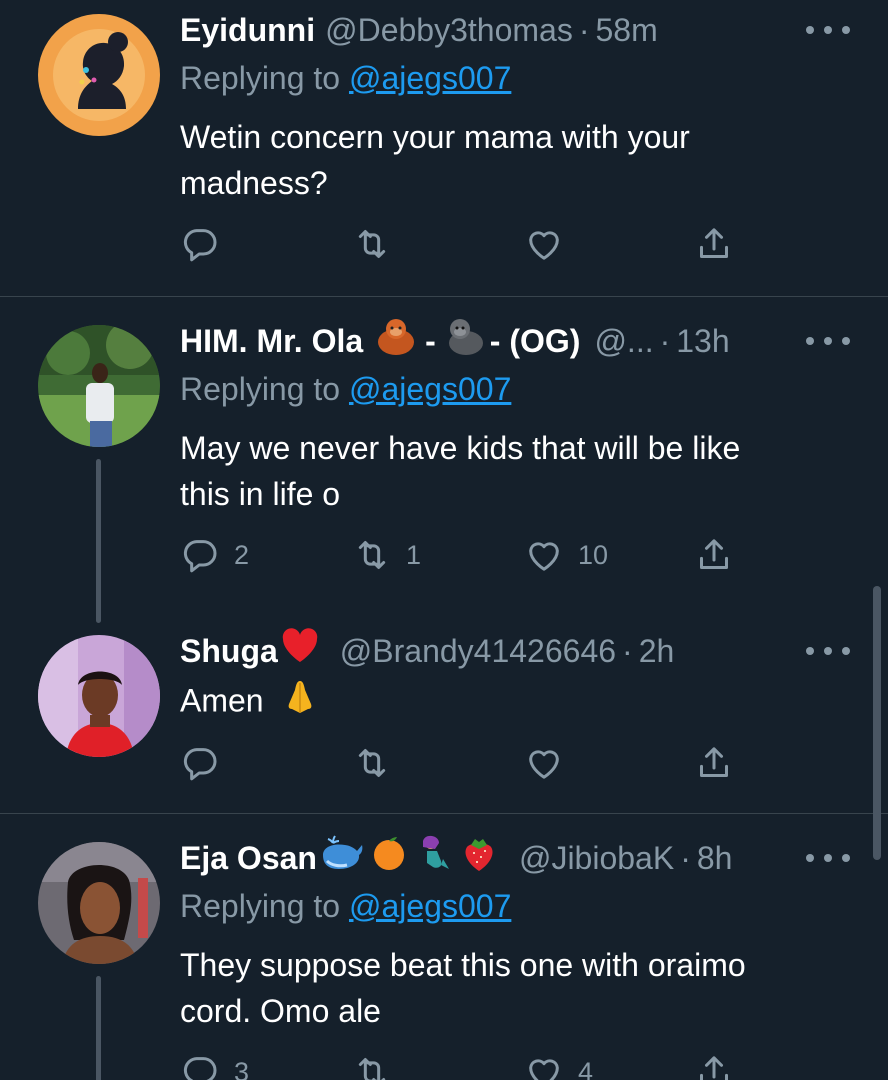  What do you see at coordinates (479, 858) in the screenshot?
I see `strawberry-emoji` at bounding box center [479, 858].